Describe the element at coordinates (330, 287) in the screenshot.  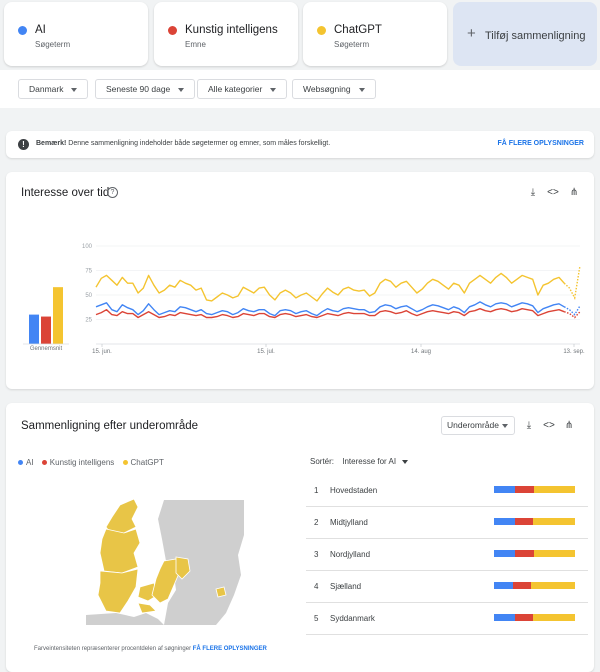
I see `series-line` at that location.